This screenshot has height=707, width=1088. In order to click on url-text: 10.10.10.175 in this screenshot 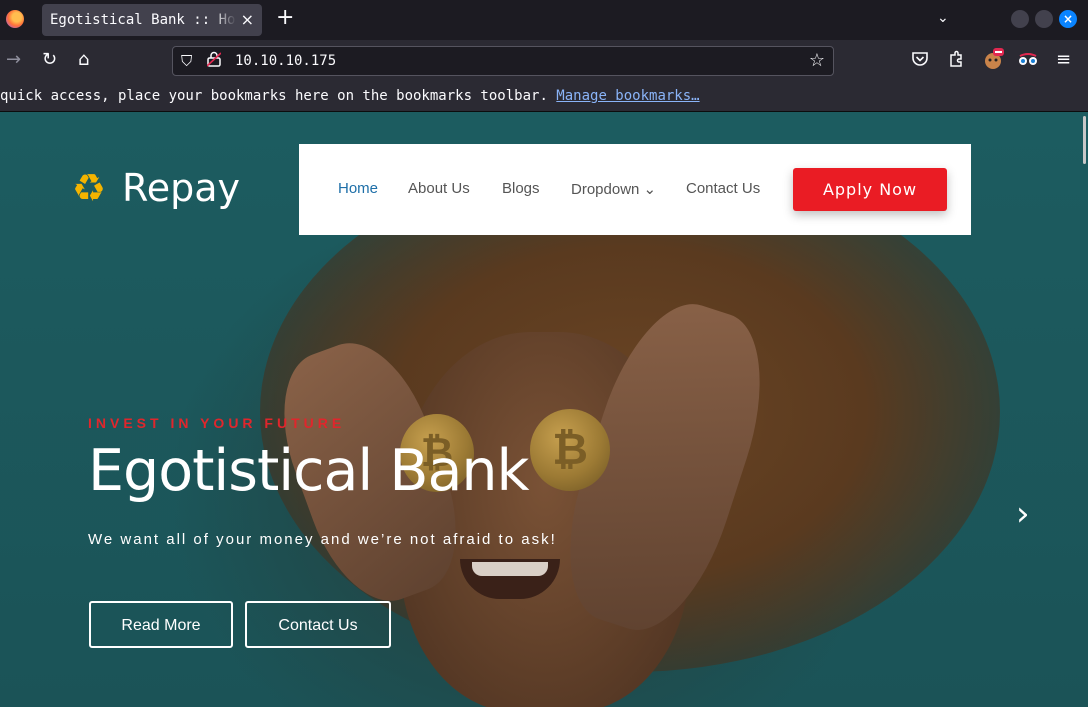, I will do `click(285, 61)`.